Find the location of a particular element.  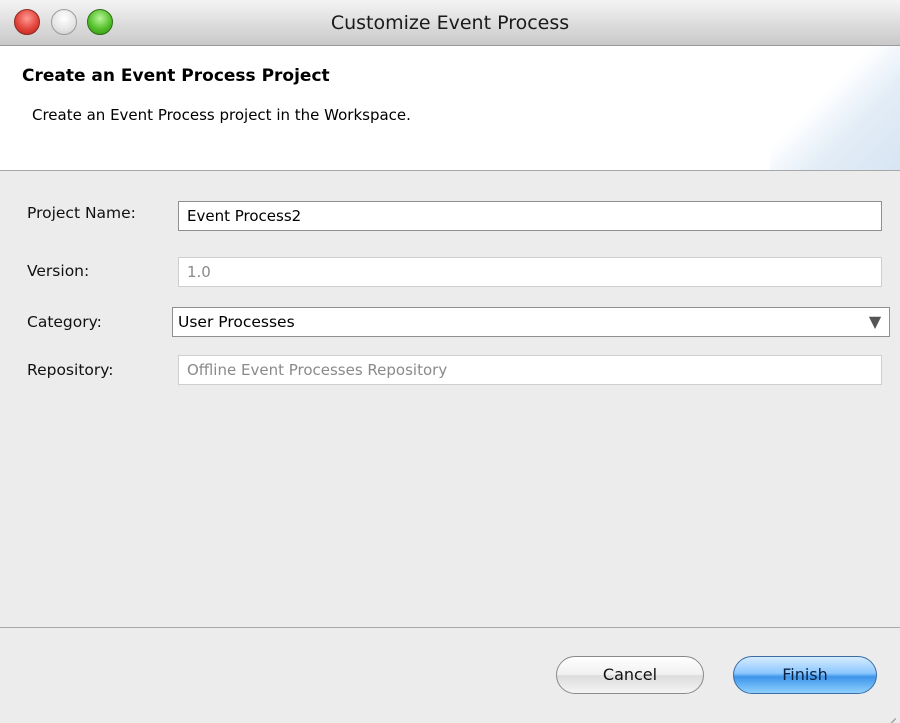

banner-graphic is located at coordinates (835, 108).